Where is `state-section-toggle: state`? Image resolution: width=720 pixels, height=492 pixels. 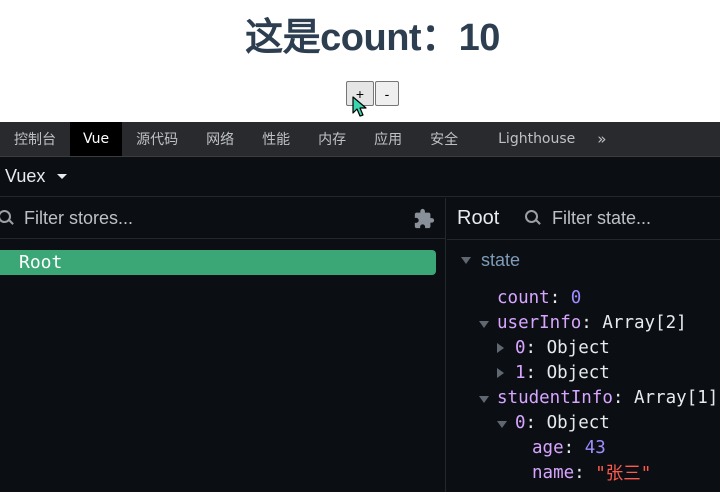
state-section-toggle: state is located at coordinates (490, 260).